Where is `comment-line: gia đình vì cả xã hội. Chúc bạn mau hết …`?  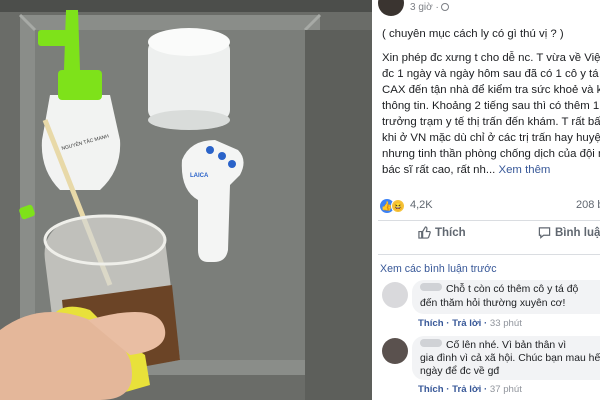
comment-line: gia đình vì cả xã hội. Chúc bạn mau hết … is located at coordinates (510, 358).